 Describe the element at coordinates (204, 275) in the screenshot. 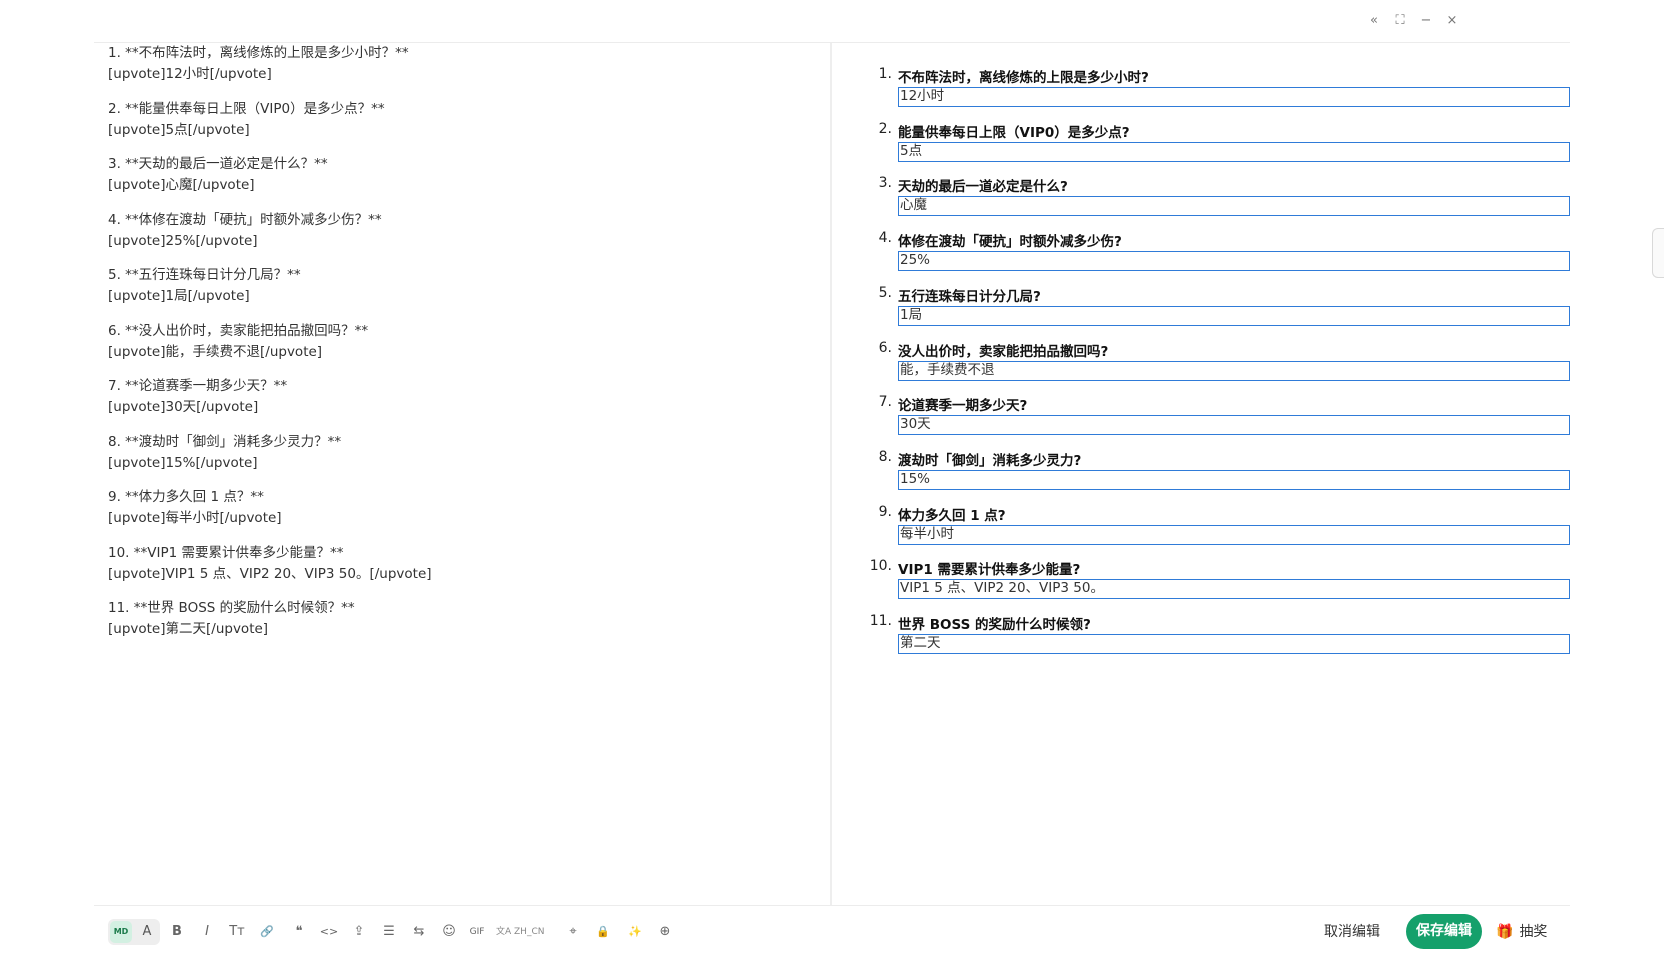

I see `source-question-line: 5. **五行连珠每日计分几局？**` at that location.